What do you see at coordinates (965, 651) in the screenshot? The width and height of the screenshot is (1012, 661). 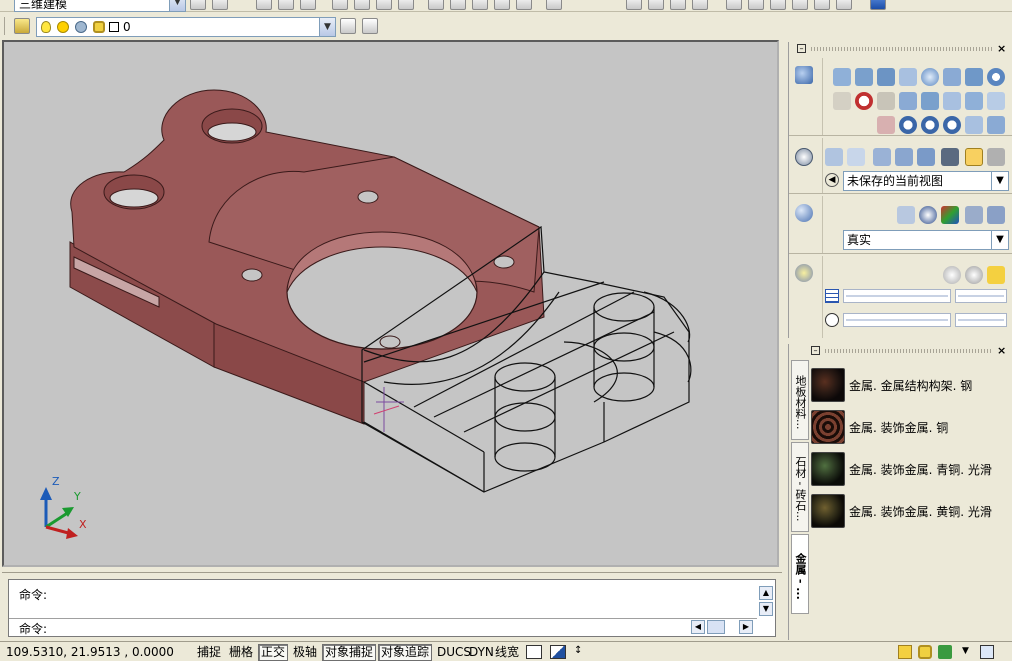 I see `status-menu-chevron-icon: ▼` at bounding box center [965, 651].